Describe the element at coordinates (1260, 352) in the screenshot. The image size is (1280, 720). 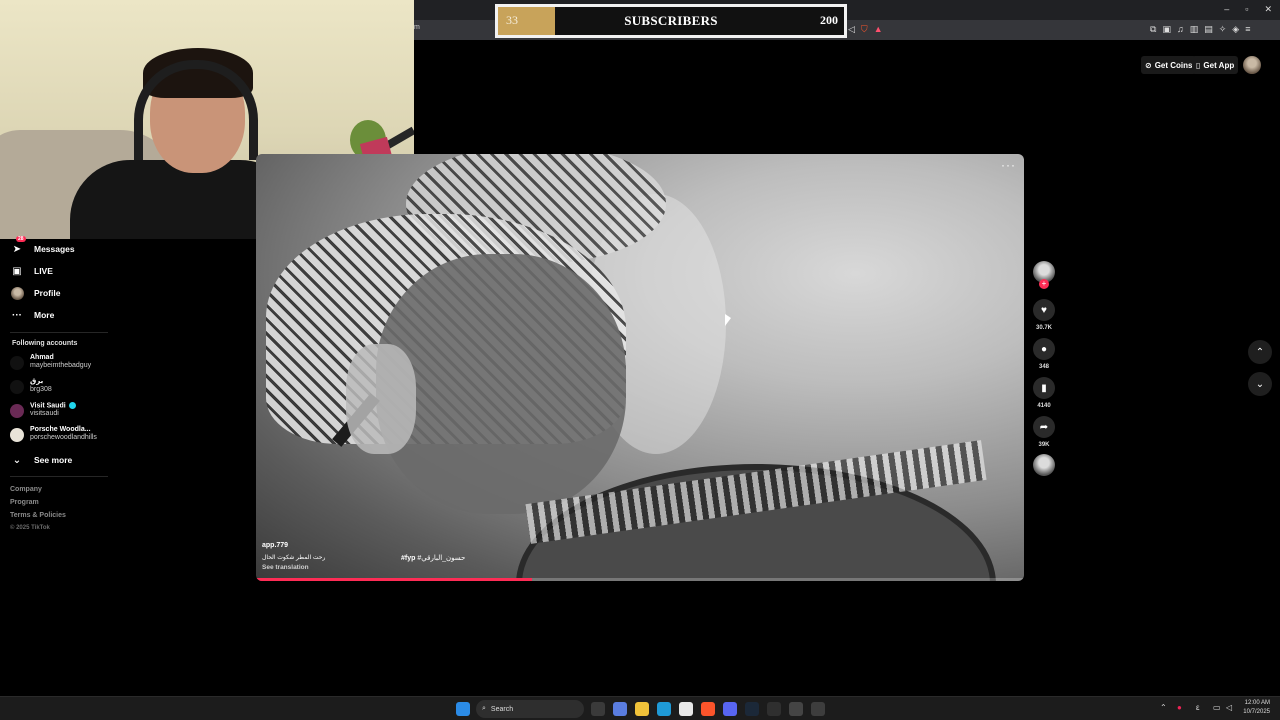
I see `previous-video-button: ⌃` at that location.